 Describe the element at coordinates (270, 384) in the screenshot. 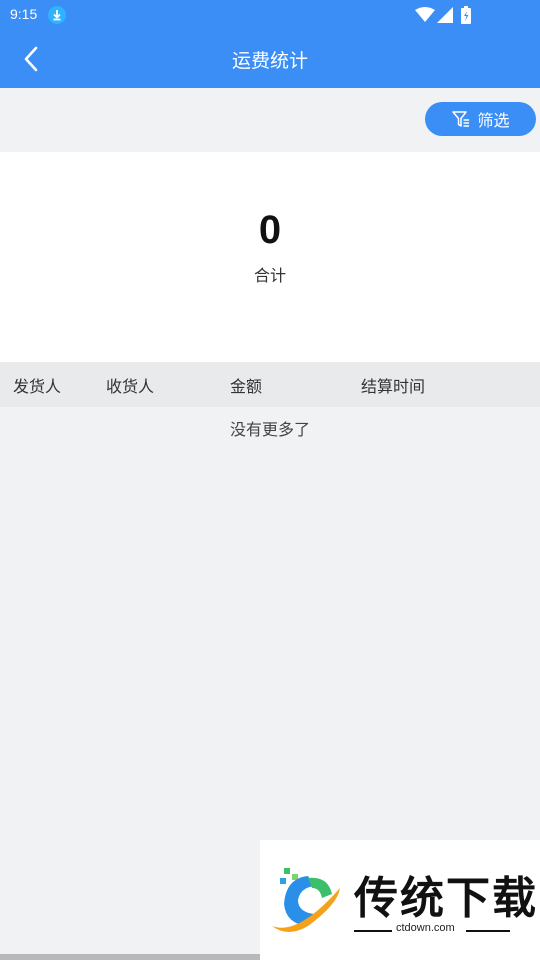

I see `table-header: 发货人 收货人 金额 结算时间` at that location.